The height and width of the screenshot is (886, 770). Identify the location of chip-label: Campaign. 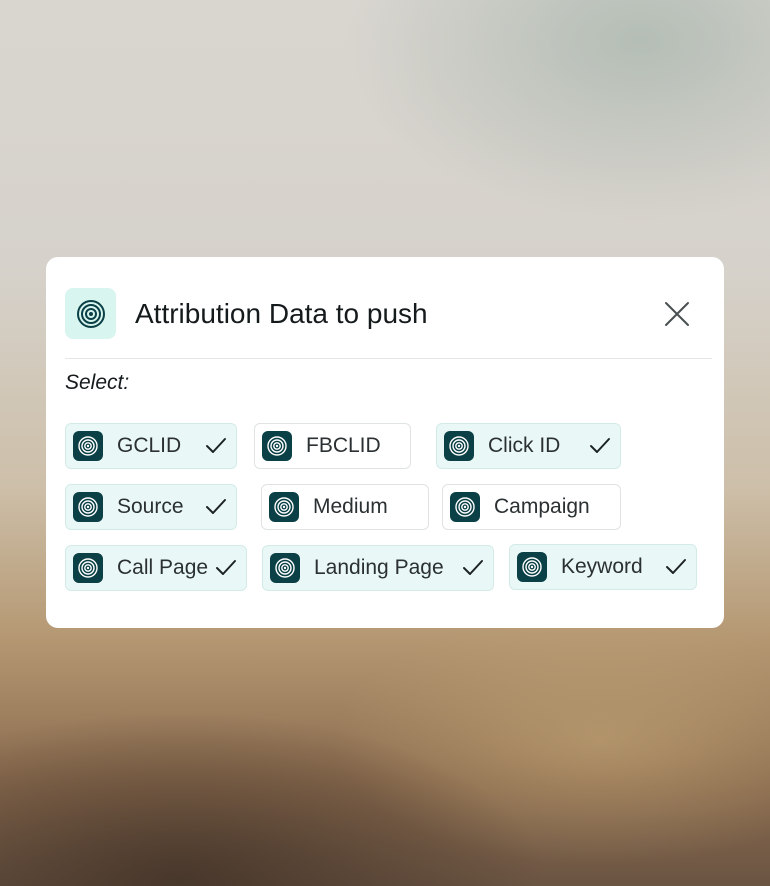
(542, 506).